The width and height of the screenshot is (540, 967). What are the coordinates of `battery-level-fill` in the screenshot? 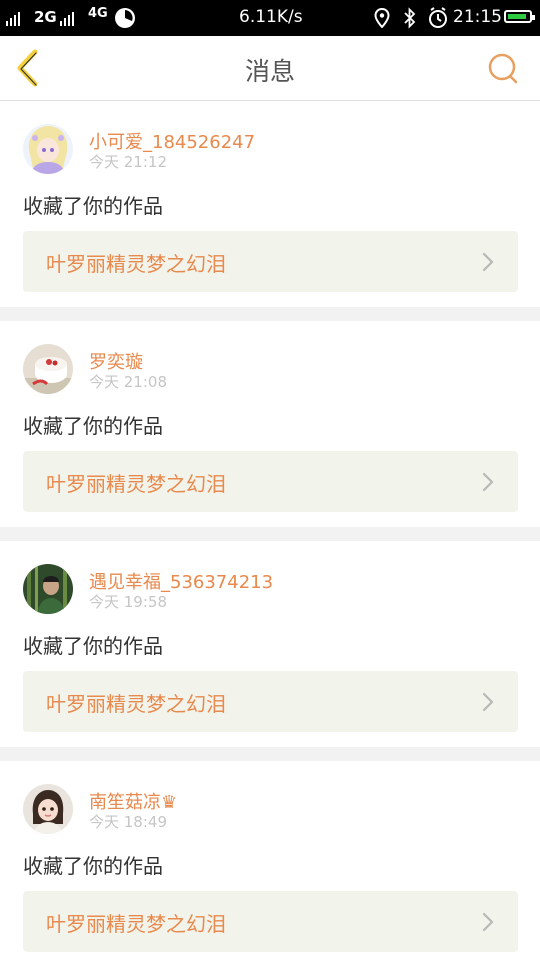 It's located at (517, 16).